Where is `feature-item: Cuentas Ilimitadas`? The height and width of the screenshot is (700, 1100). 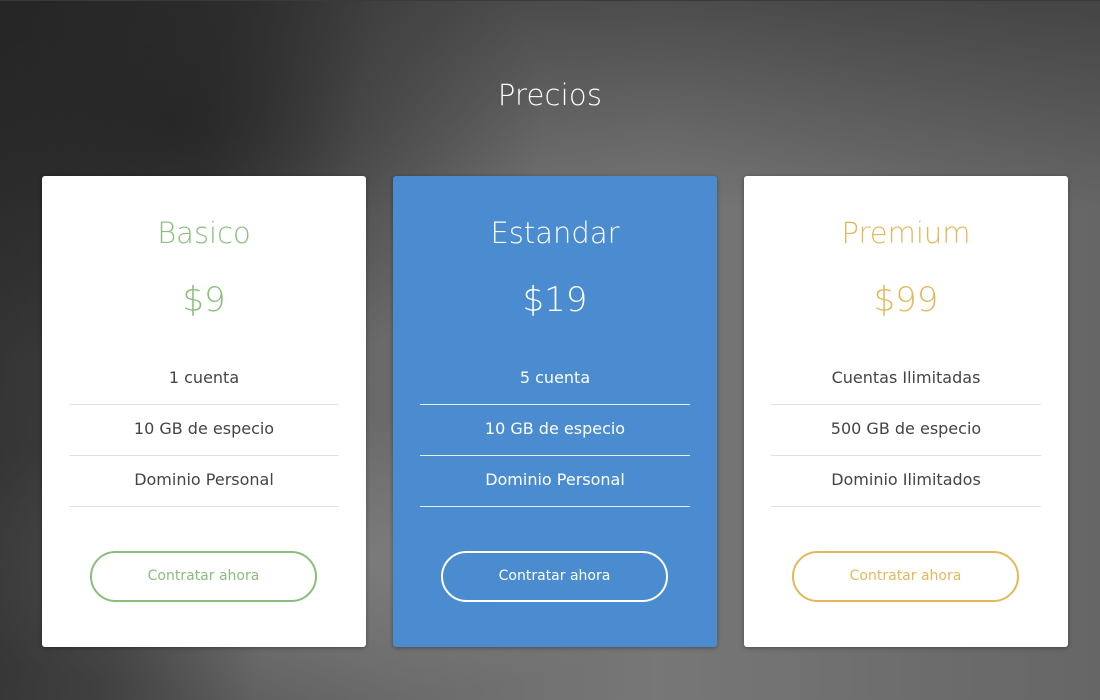 feature-item: Cuentas Ilimitadas is located at coordinates (906, 379).